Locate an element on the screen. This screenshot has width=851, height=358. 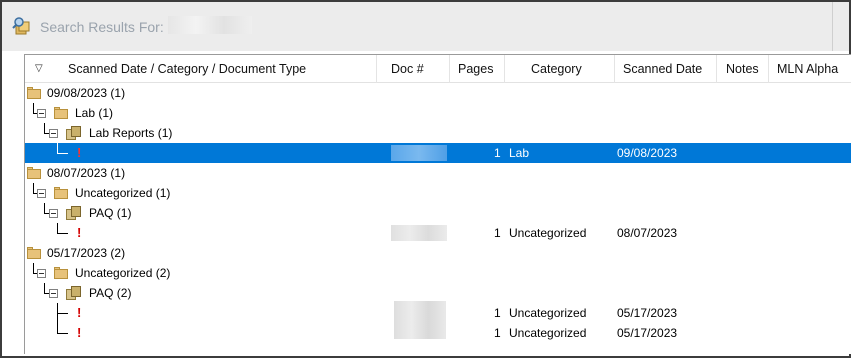
redacted-search-term is located at coordinates (210, 25).